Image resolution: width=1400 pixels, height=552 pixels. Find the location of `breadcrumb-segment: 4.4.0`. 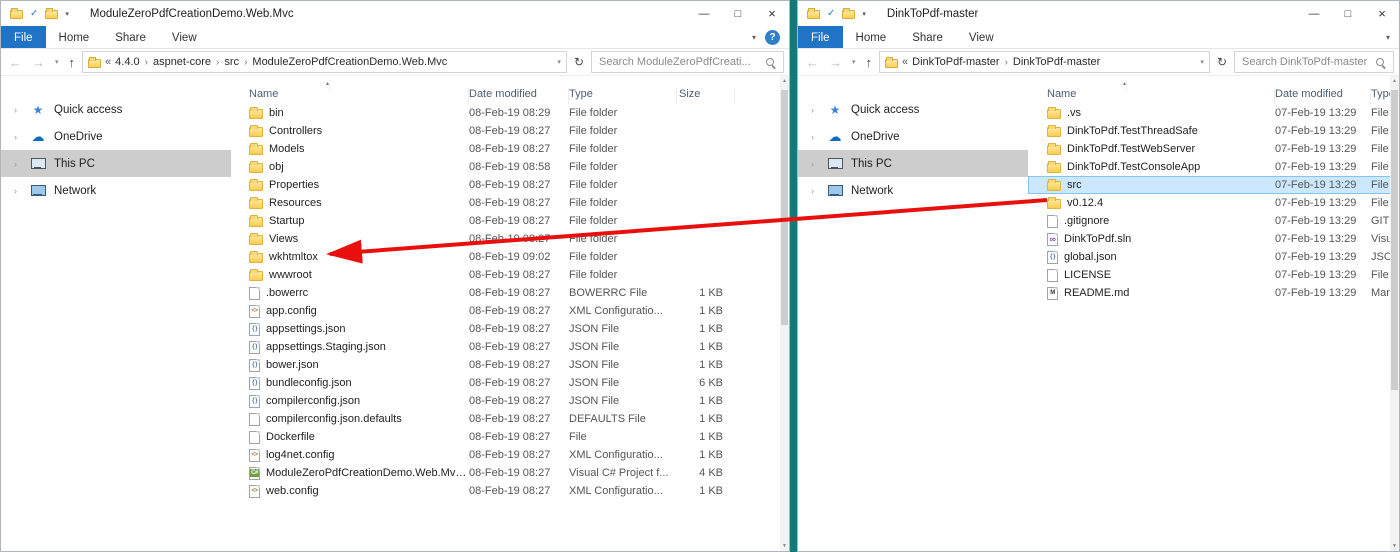

breadcrumb-segment: 4.4.0 is located at coordinates (127, 62).